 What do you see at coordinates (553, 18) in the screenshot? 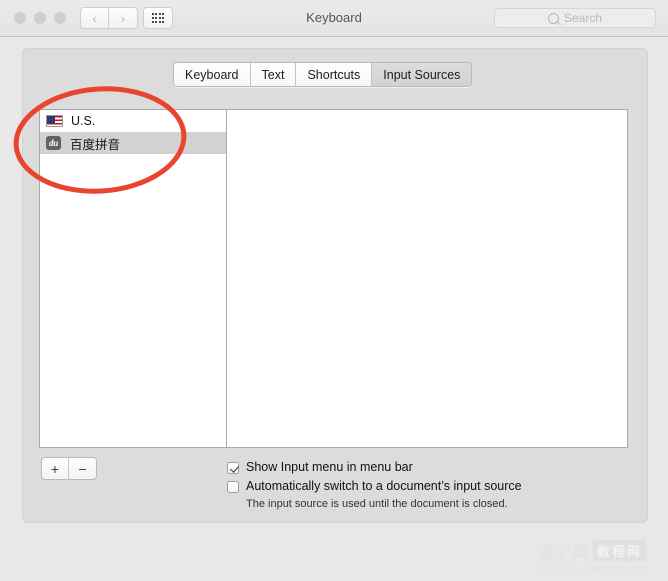
I see `search-icon` at bounding box center [553, 18].